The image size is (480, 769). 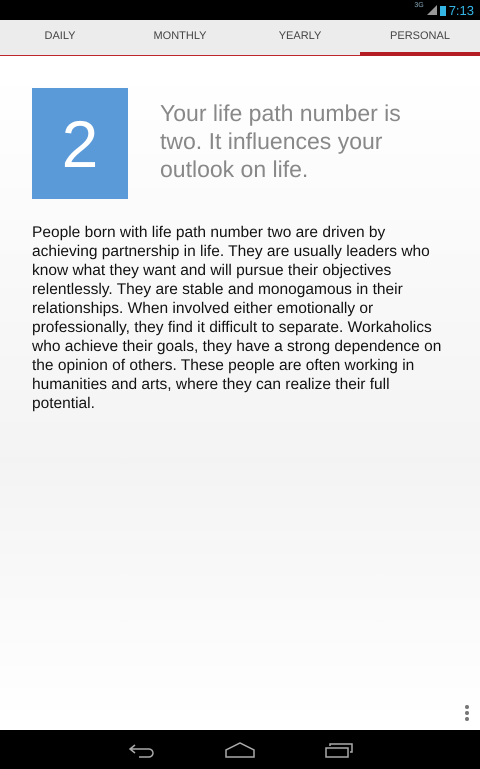 I want to click on battery-icon, so click(x=443, y=10).